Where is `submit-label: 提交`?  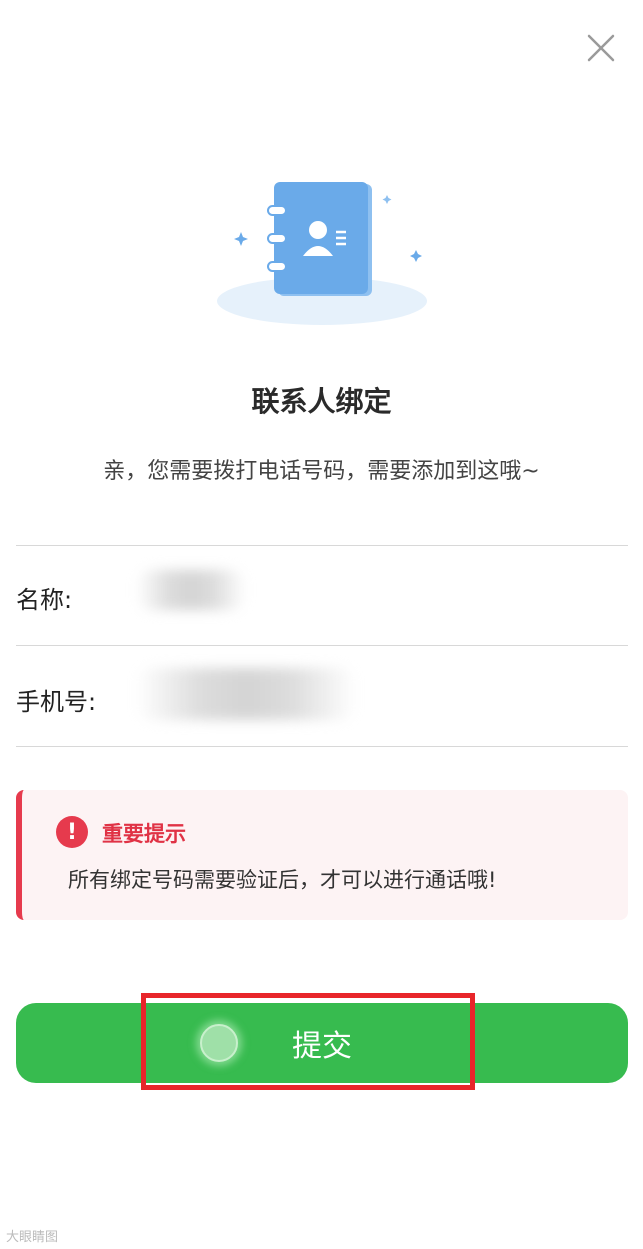 submit-label: 提交 is located at coordinates (322, 1046).